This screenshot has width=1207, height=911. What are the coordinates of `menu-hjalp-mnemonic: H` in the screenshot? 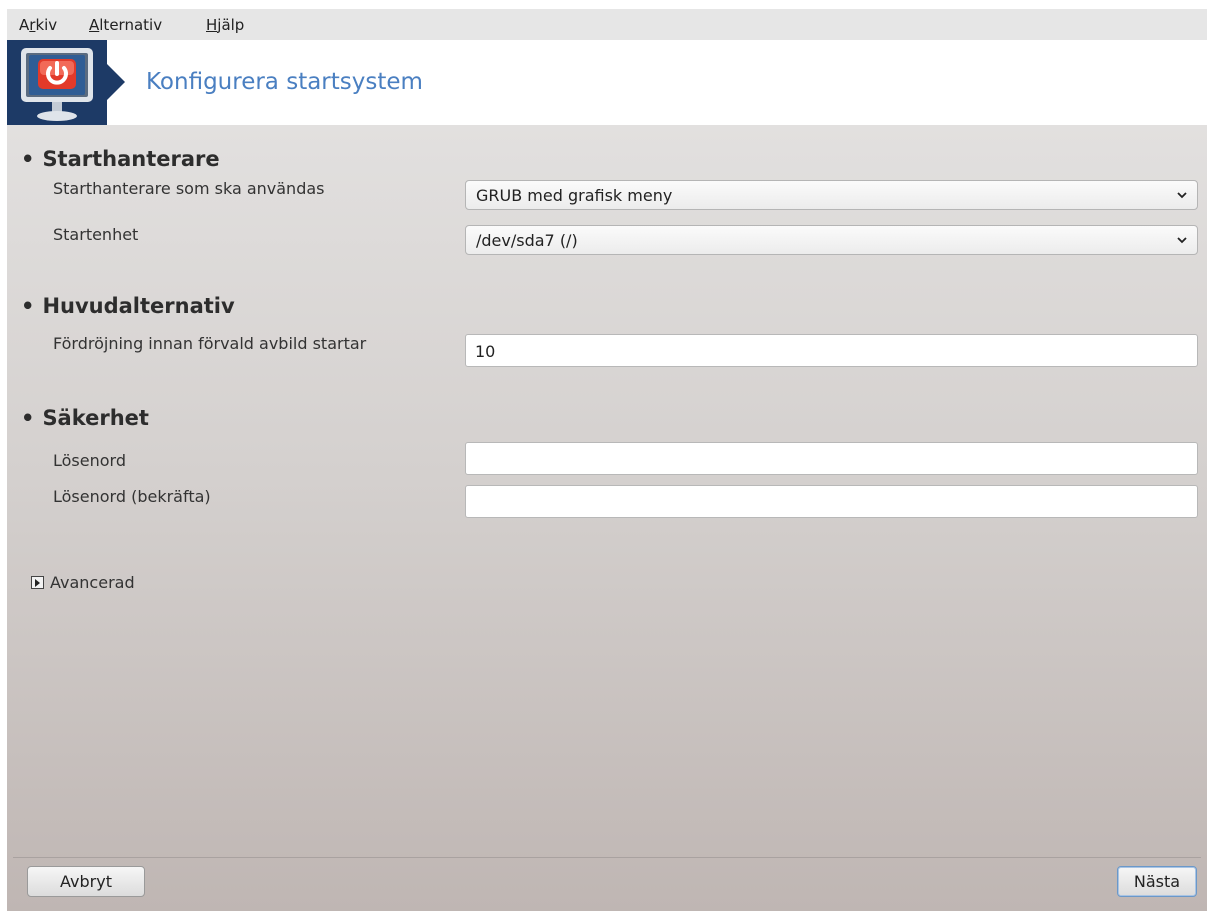 It's located at (212, 25).